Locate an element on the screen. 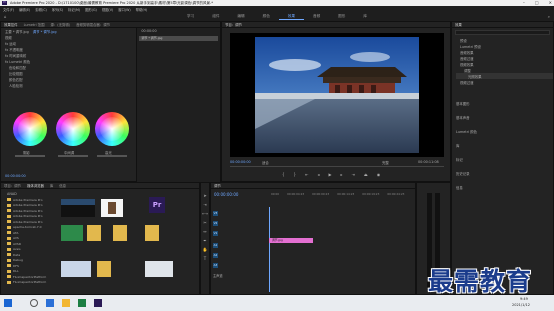  maximize-button: □ is located at coordinates (537, 2).